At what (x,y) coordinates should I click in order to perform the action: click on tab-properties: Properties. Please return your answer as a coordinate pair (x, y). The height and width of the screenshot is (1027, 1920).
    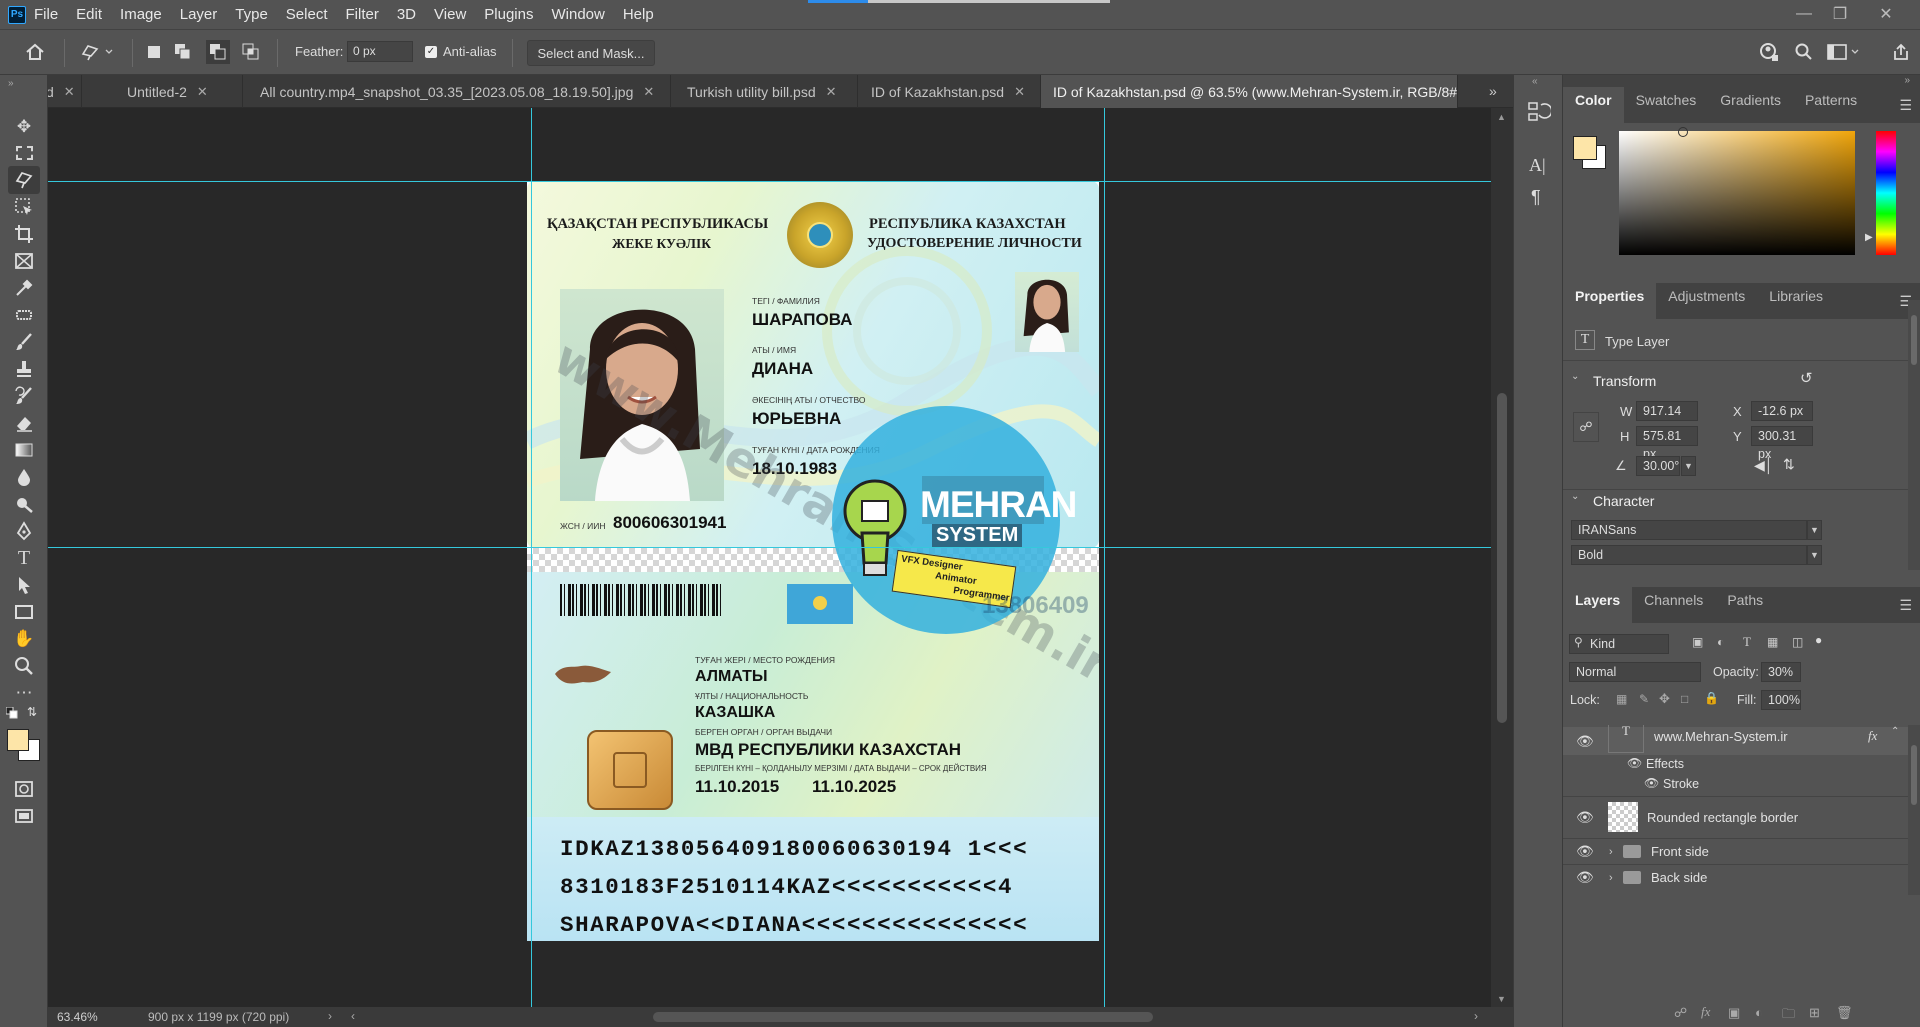
    Looking at the image, I should click on (1610, 301).